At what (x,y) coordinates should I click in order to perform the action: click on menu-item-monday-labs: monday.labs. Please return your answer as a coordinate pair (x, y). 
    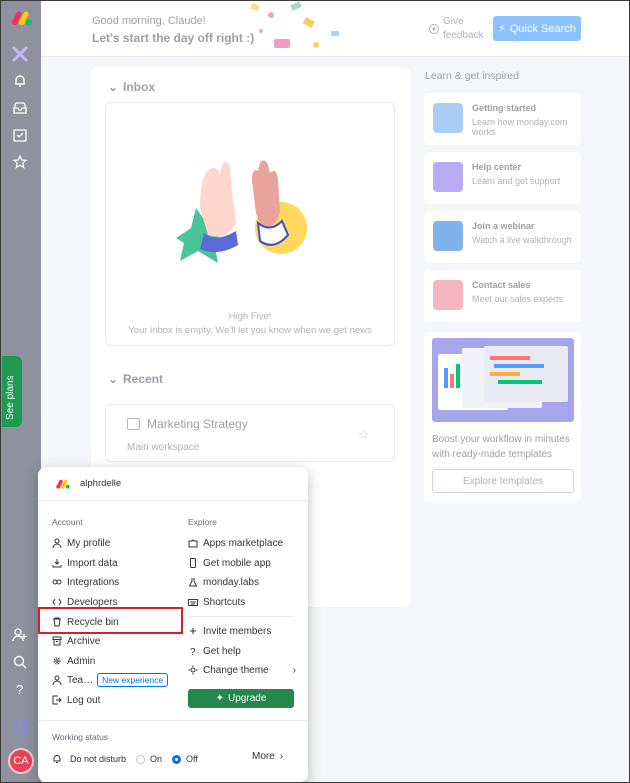
    Looking at the image, I should click on (223, 582).